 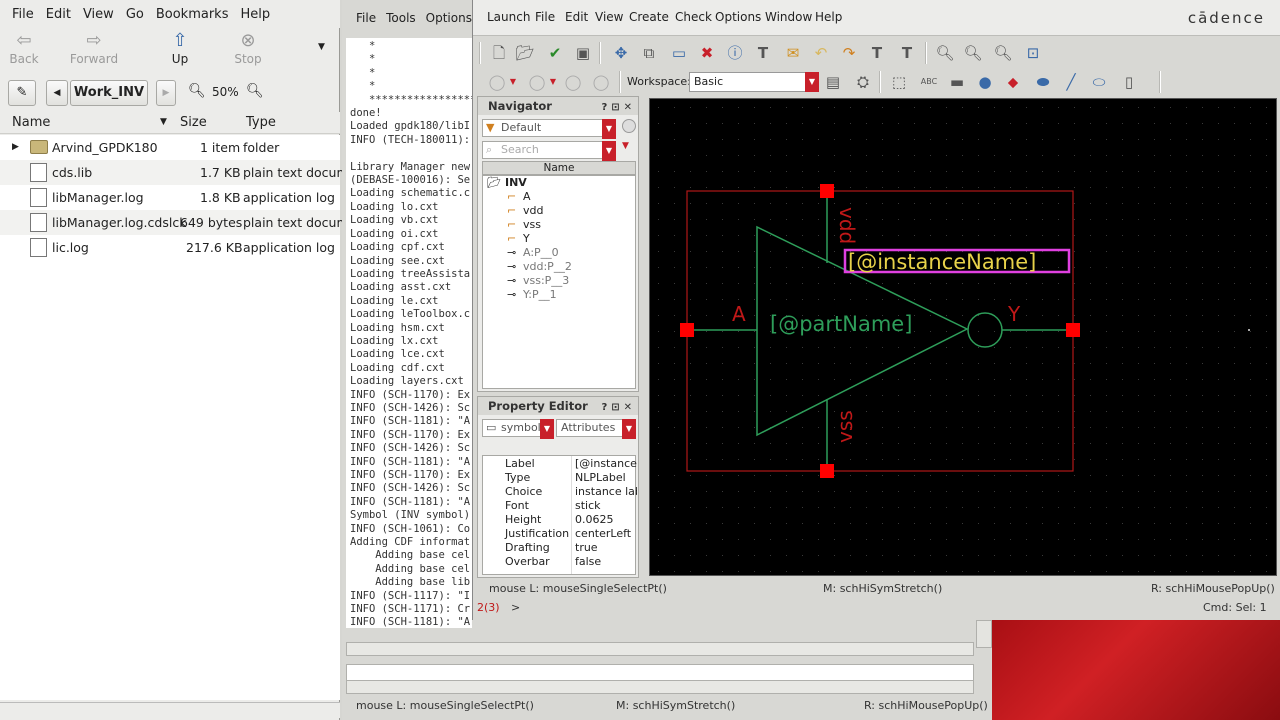 I want to click on tree-pin-vss: vss, so click(x=532, y=224).